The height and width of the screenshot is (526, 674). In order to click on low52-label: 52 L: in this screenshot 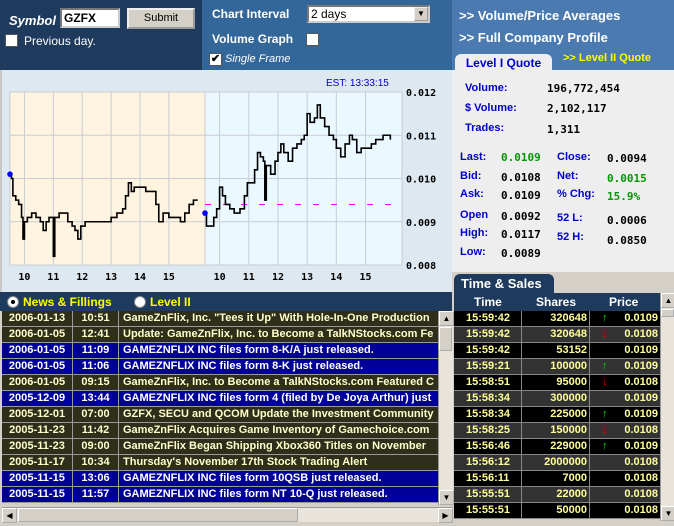, I will do `click(570, 218)`.